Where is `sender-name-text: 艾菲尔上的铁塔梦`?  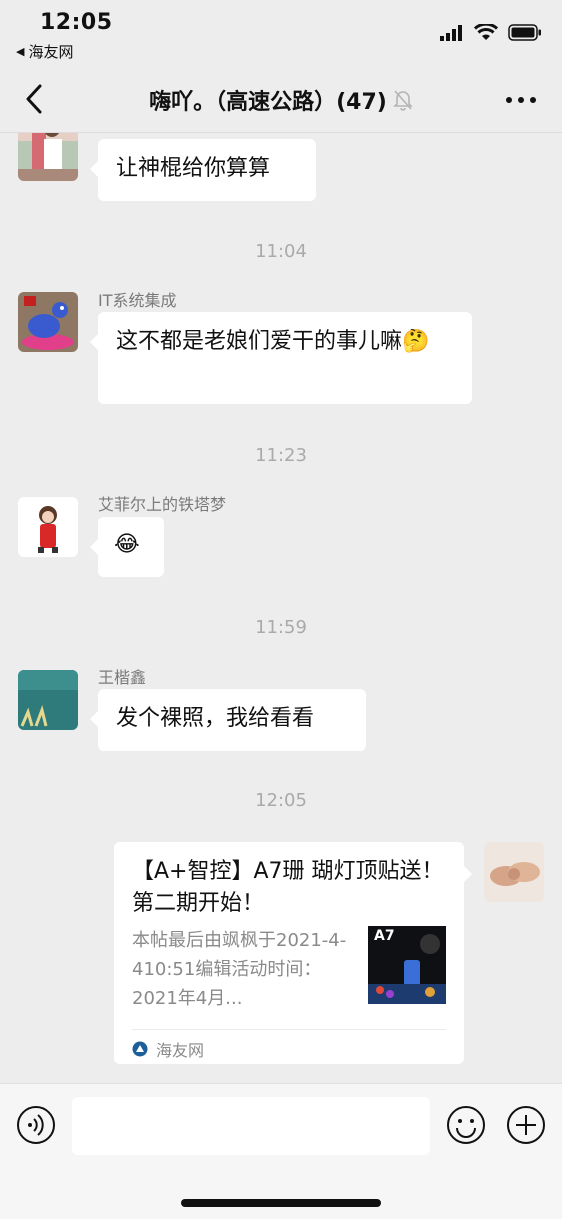
sender-name-text: 艾菲尔上的铁塔梦 is located at coordinates (162, 504).